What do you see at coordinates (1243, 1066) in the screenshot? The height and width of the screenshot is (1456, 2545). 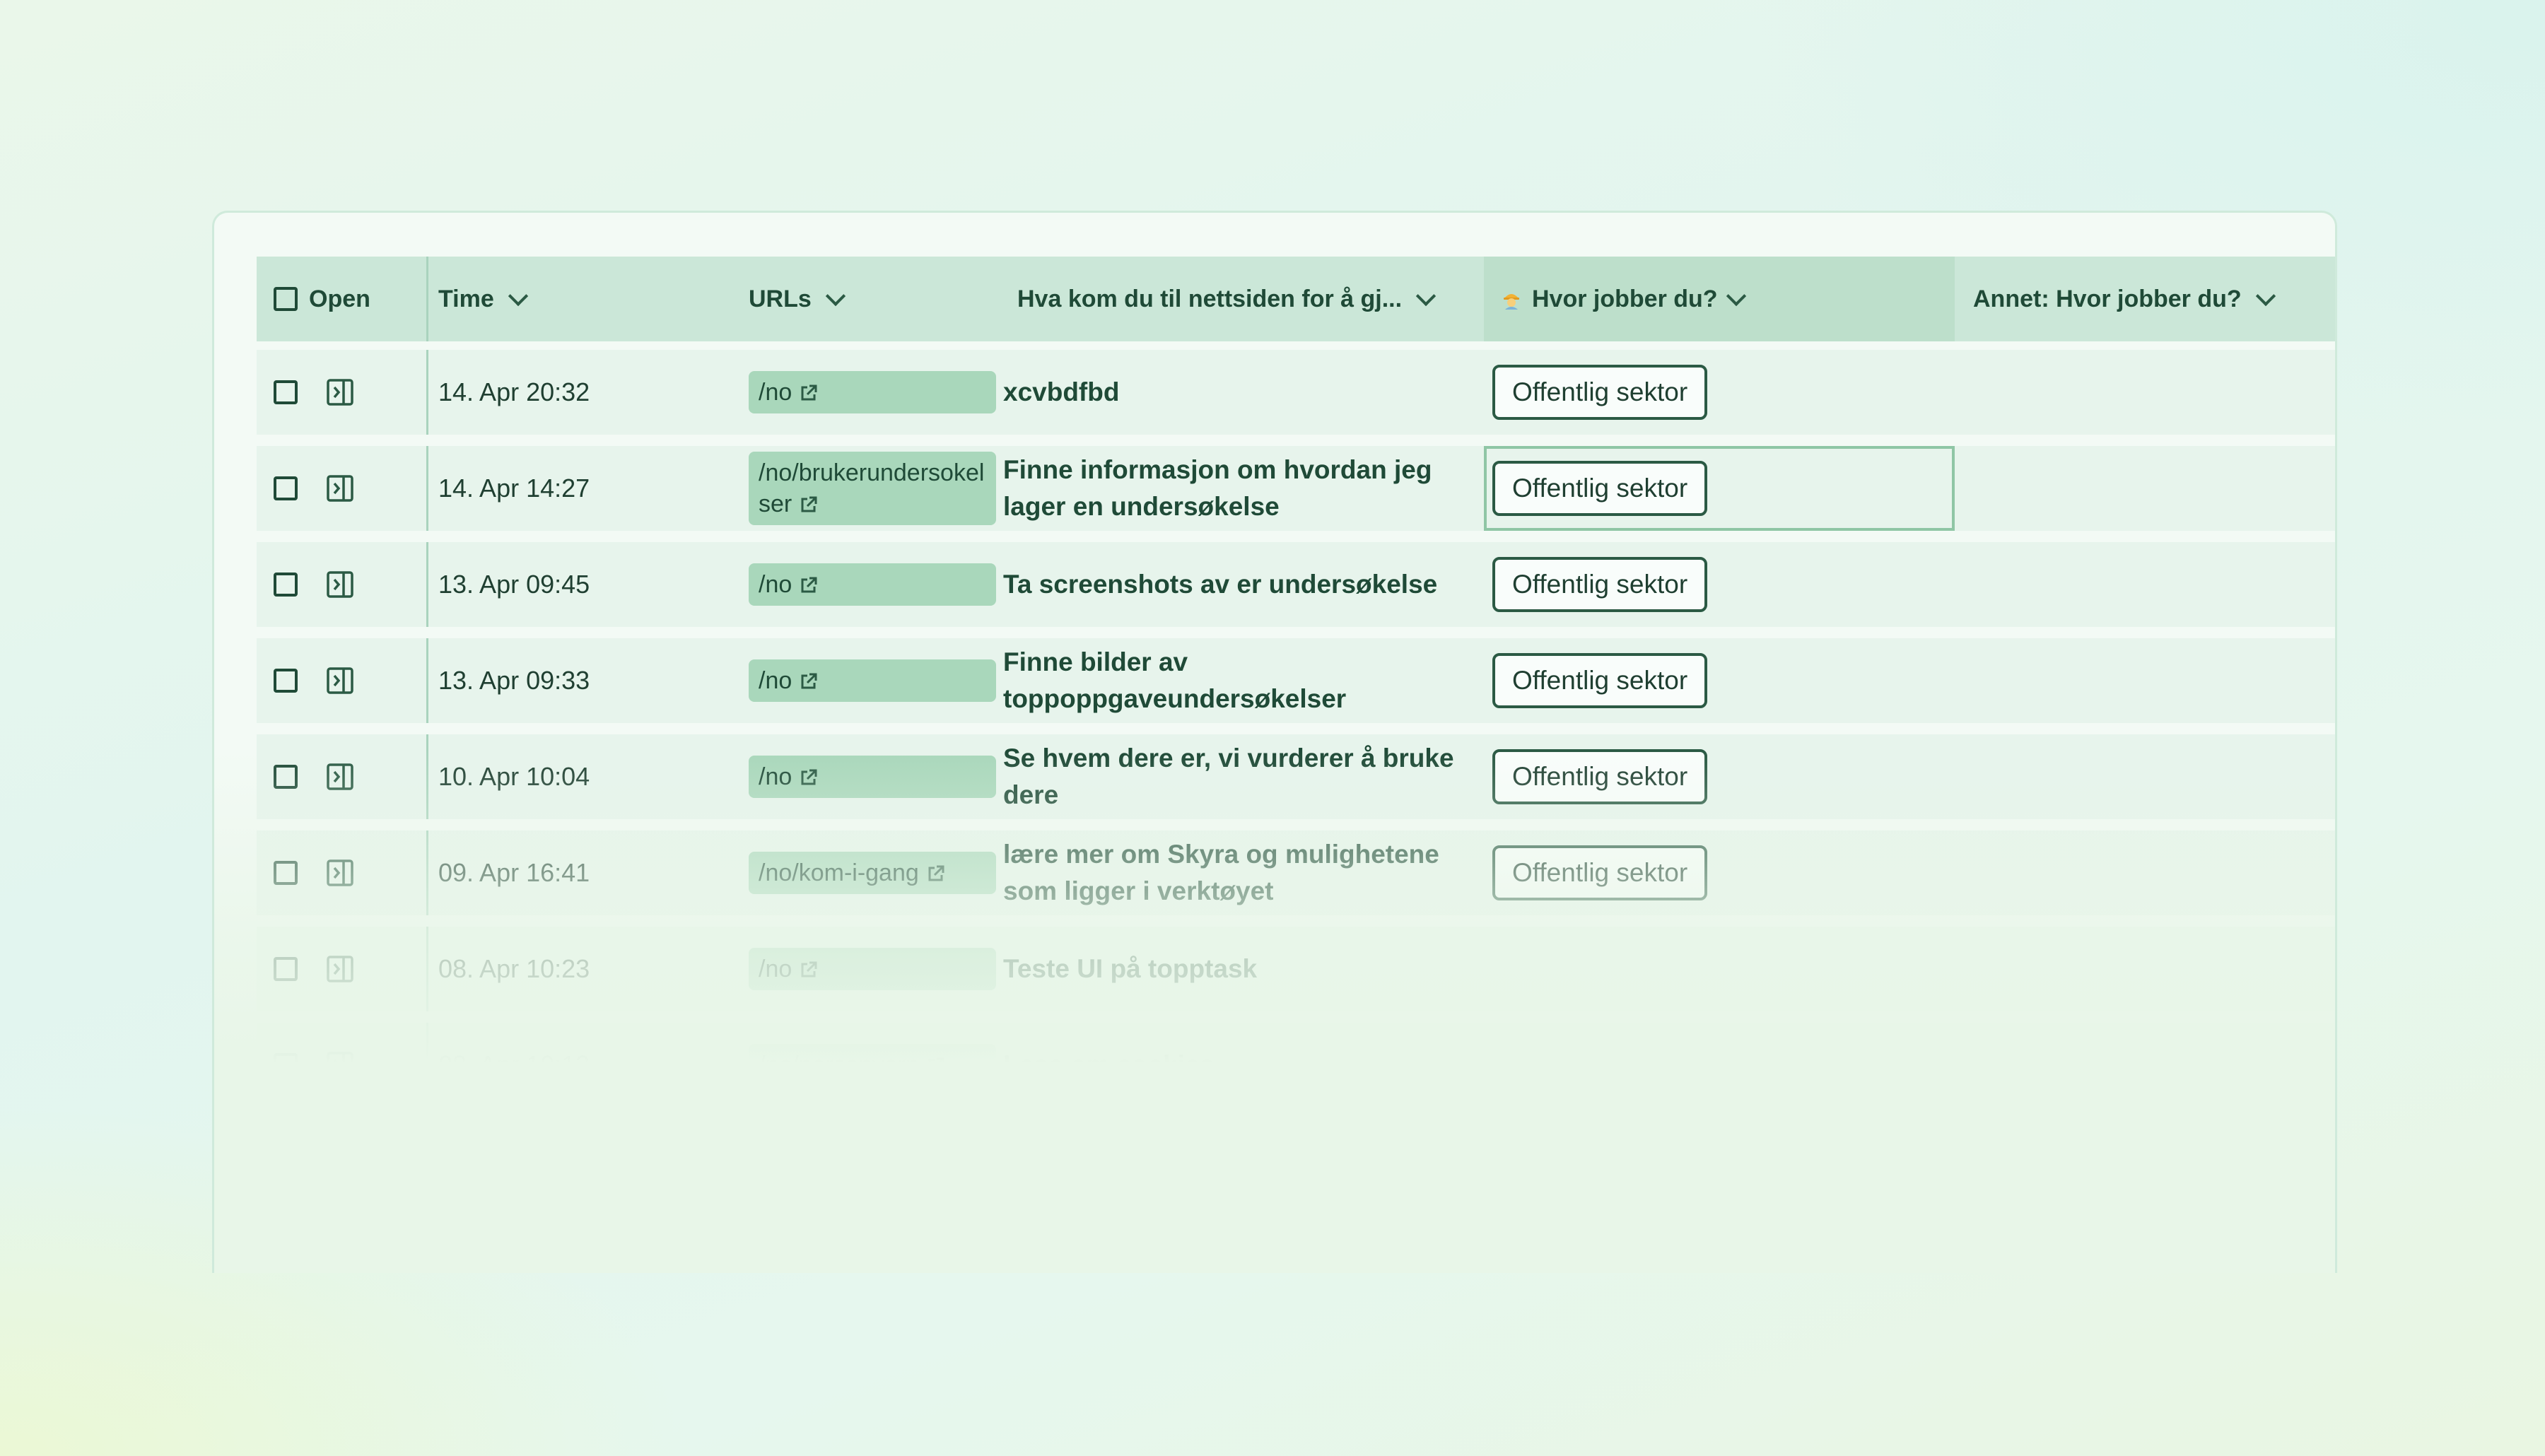 I see `row-answer-cell: Lese om cookies` at bounding box center [1243, 1066].